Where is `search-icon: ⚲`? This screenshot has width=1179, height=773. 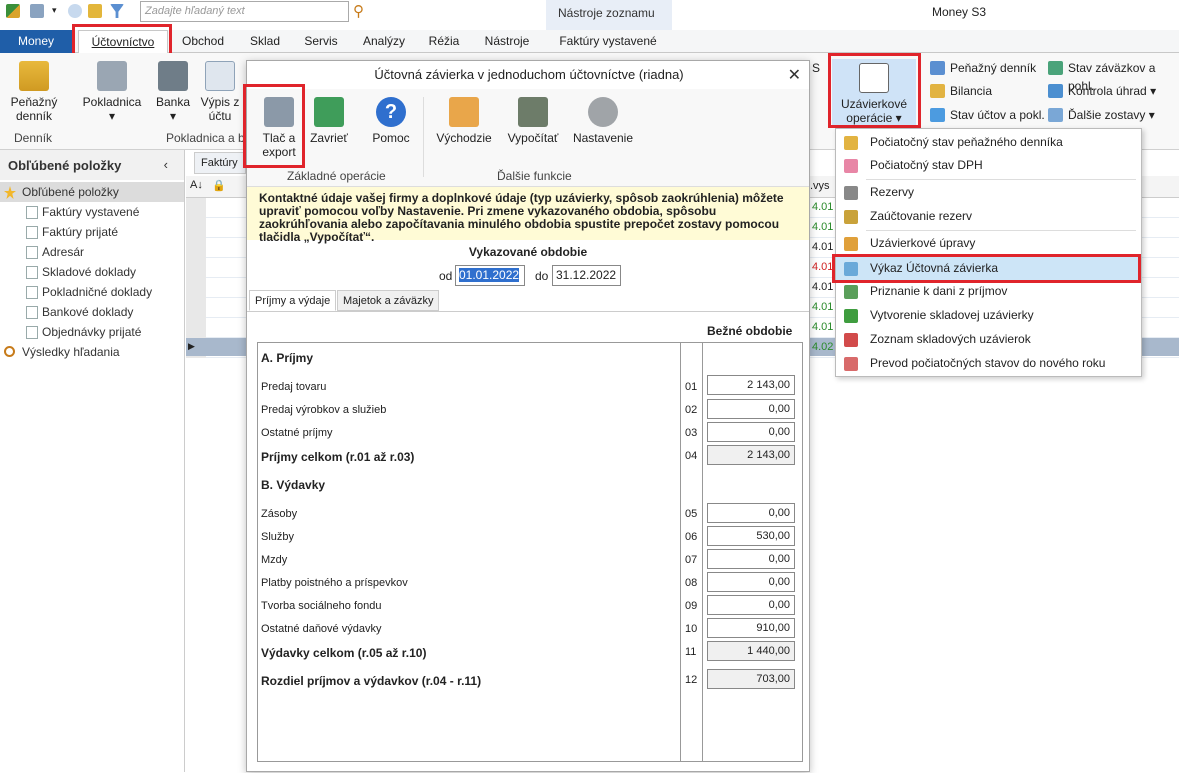
search-icon: ⚲ is located at coordinates (358, 11).